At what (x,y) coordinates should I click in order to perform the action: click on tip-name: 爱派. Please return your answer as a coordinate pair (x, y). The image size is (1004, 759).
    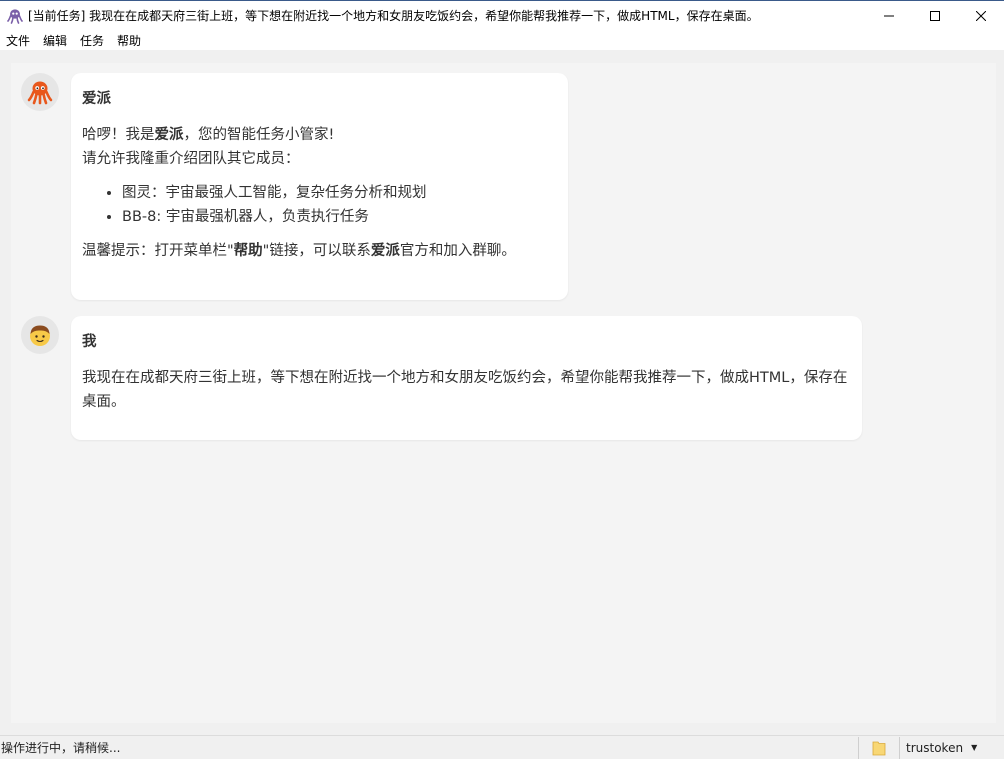
    Looking at the image, I should click on (385, 251).